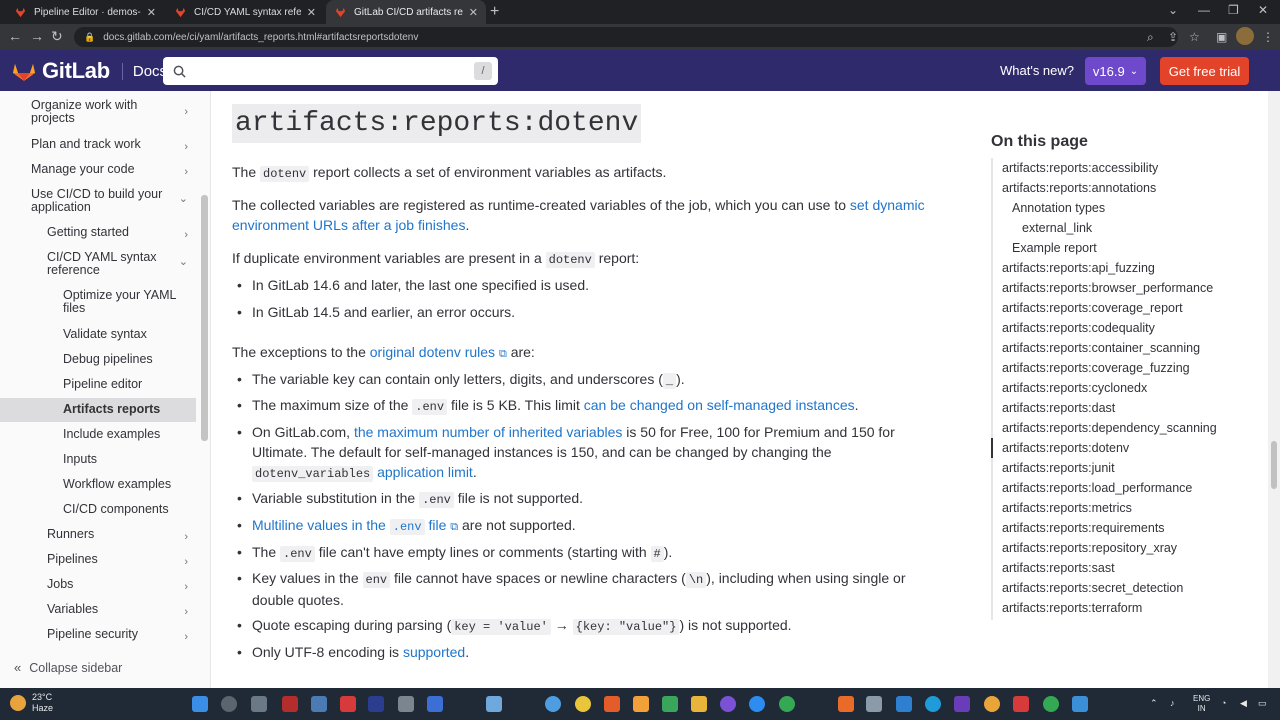  What do you see at coordinates (98, 436) in the screenshot?
I see `sidebar-item-include-examples: Include examples` at bounding box center [98, 436].